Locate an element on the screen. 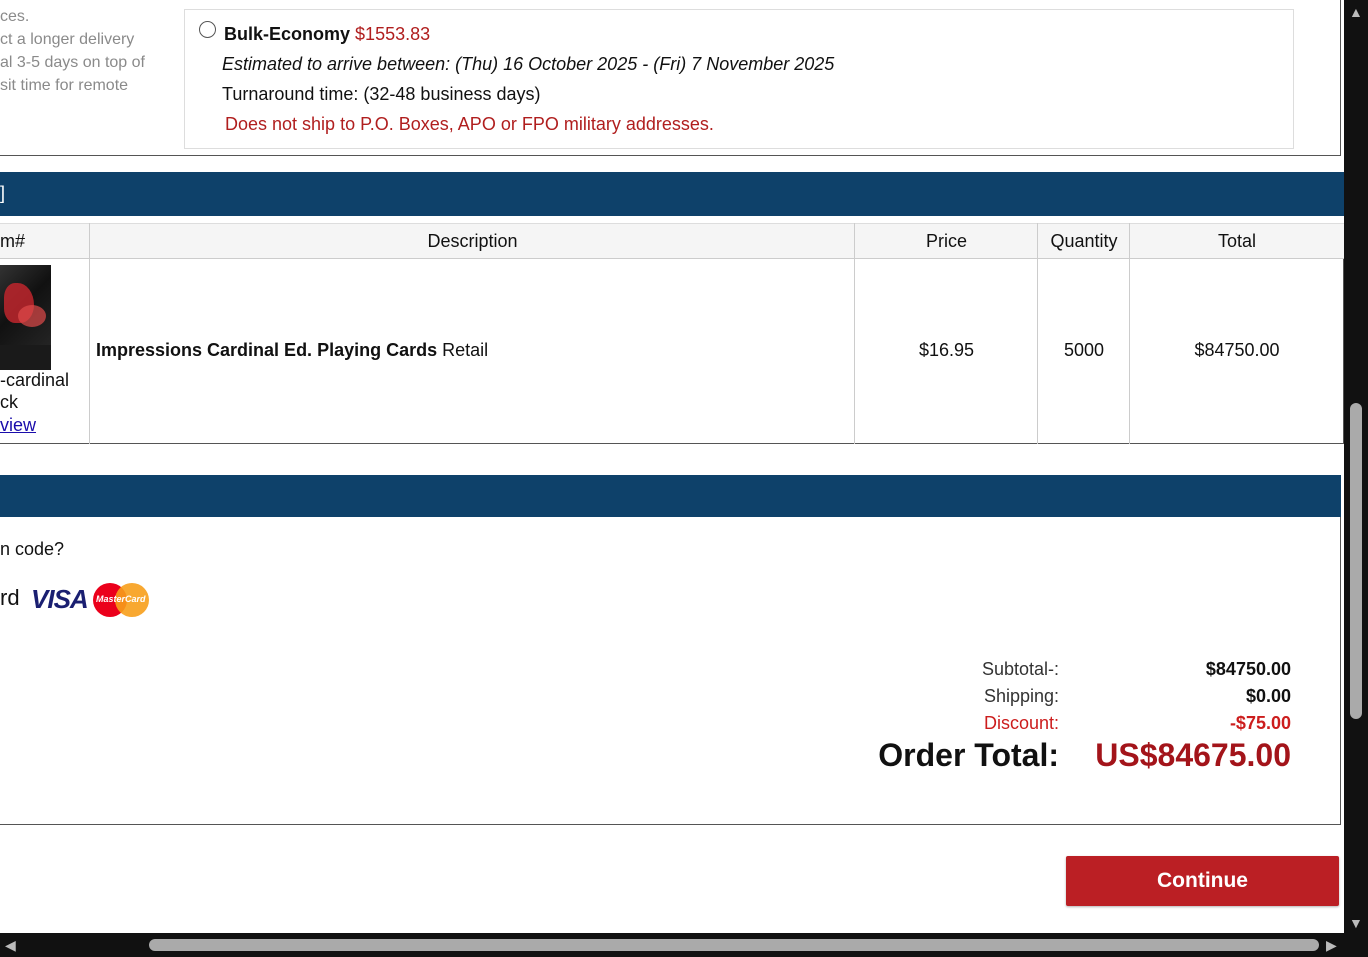  product-image-caption: ck is located at coordinates (9, 402).